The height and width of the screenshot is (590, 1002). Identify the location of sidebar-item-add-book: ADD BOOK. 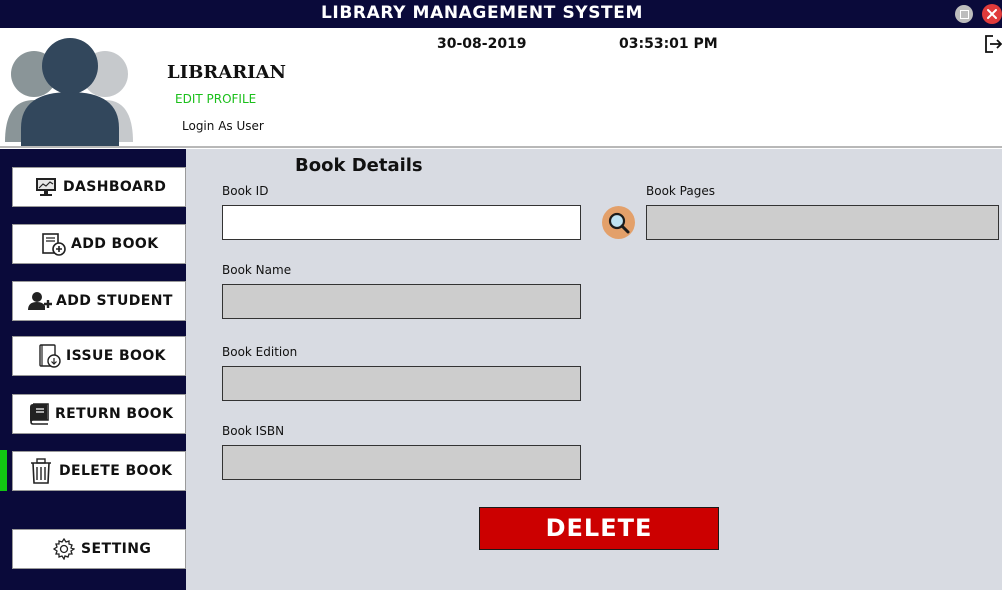
(99, 244).